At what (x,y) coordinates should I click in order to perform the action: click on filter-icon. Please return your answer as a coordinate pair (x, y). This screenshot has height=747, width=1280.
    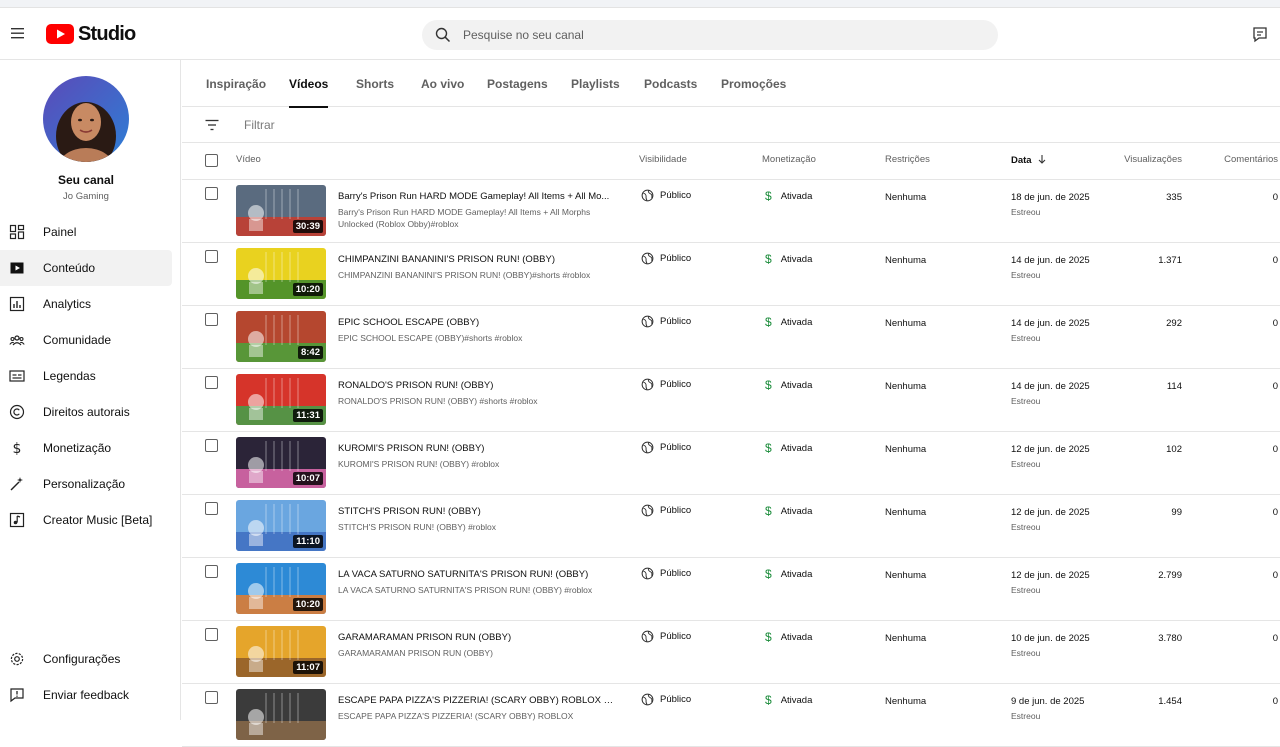
    Looking at the image, I should click on (212, 125).